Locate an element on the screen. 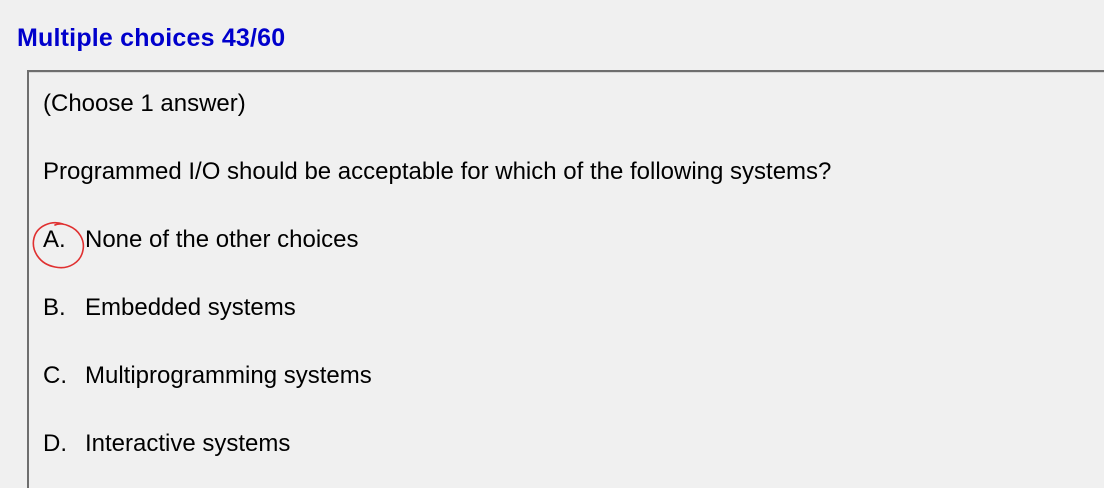 The image size is (1104, 488). option-text: None of the other choices is located at coordinates (222, 239).